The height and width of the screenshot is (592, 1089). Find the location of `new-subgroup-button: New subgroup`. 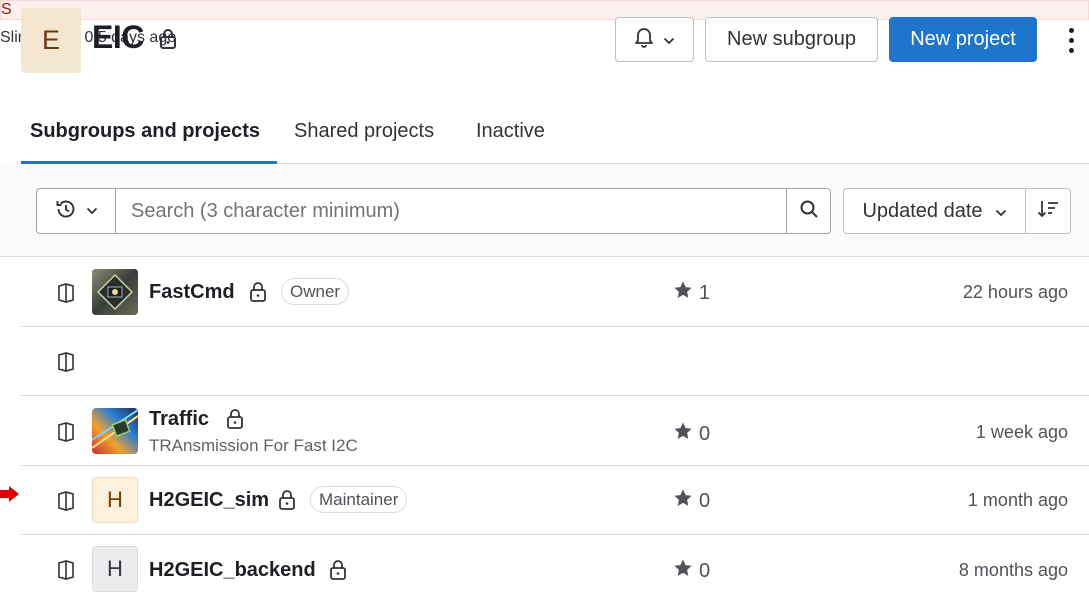

new-subgroup-button: New subgroup is located at coordinates (791, 39).